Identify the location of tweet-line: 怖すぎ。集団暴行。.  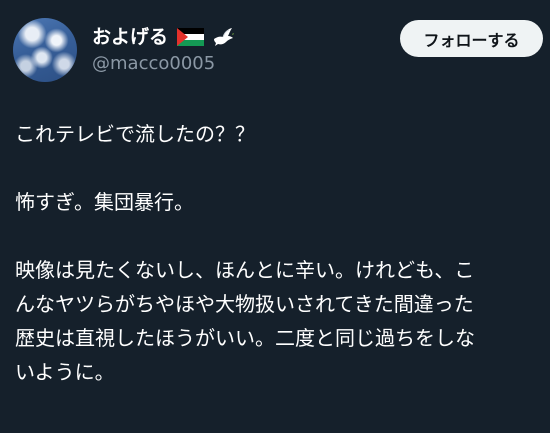
(104, 202).